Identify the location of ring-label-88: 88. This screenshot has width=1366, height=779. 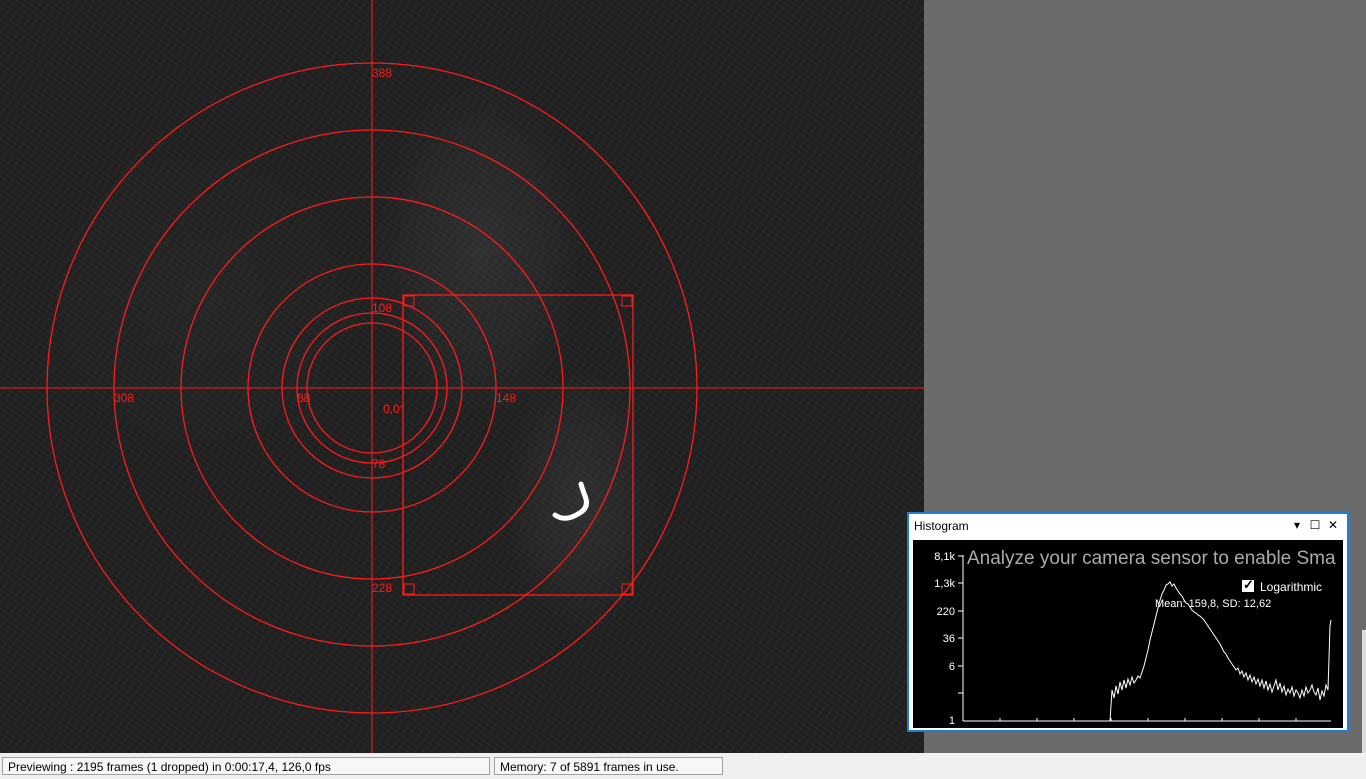
(304, 398).